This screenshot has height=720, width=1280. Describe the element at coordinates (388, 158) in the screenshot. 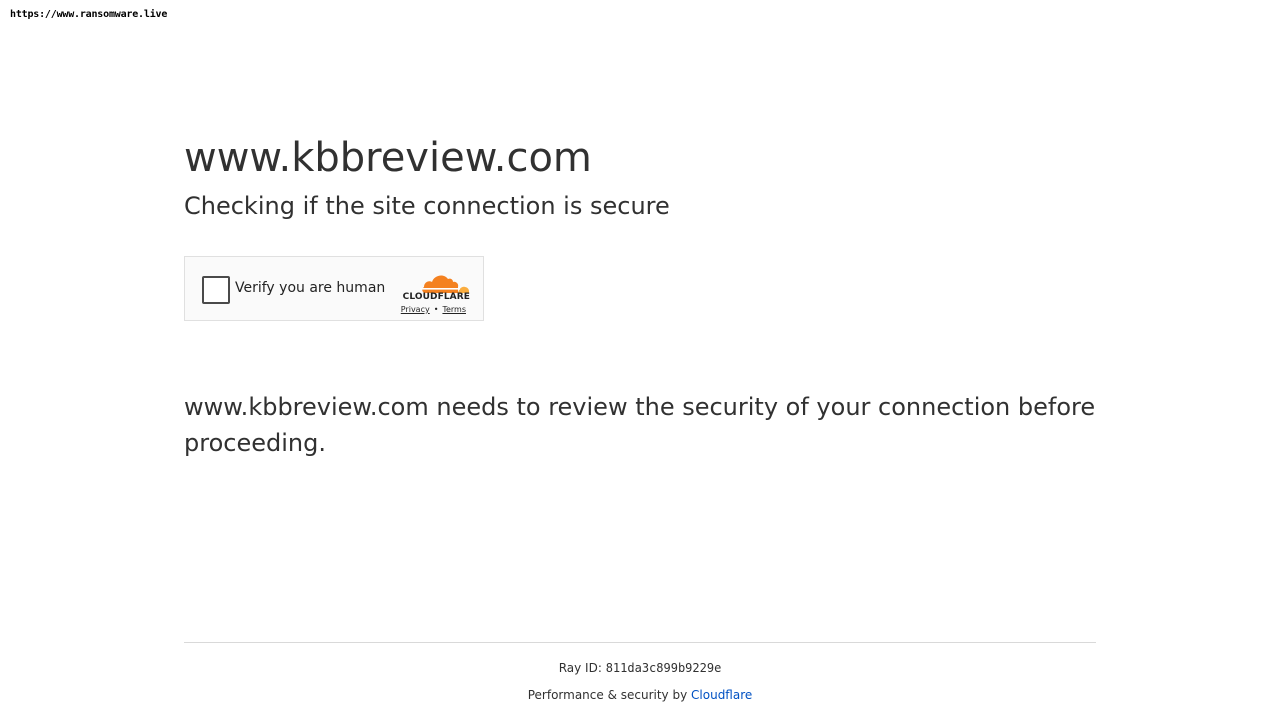

I see `page-title: www.kbbreview.com` at that location.